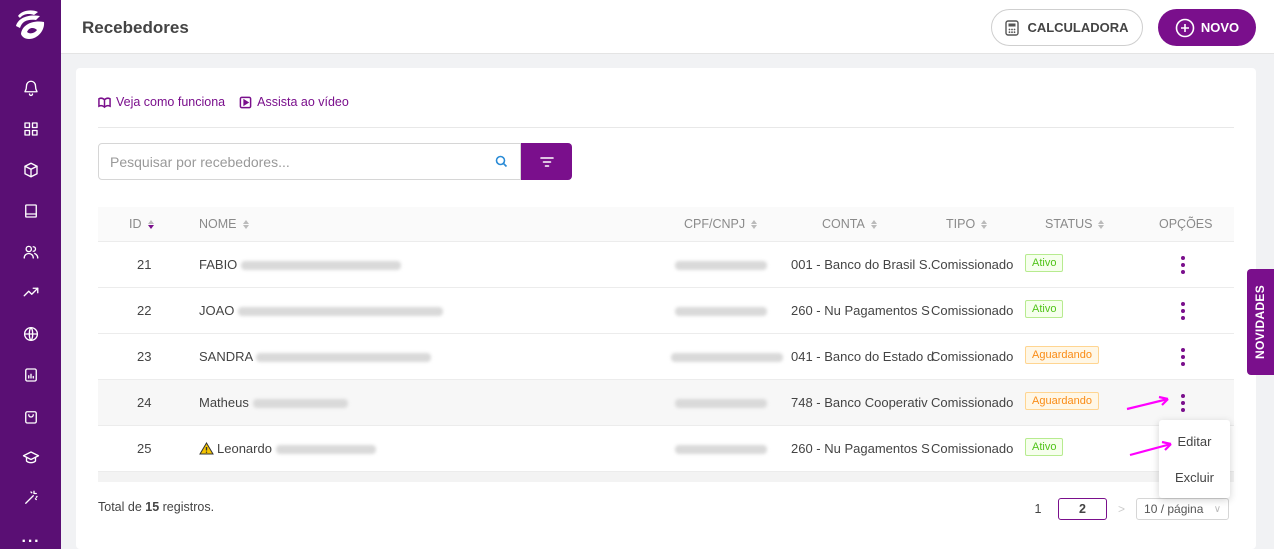 The width and height of the screenshot is (1274, 549). I want to click on trending-up-icon, so click(31, 292).